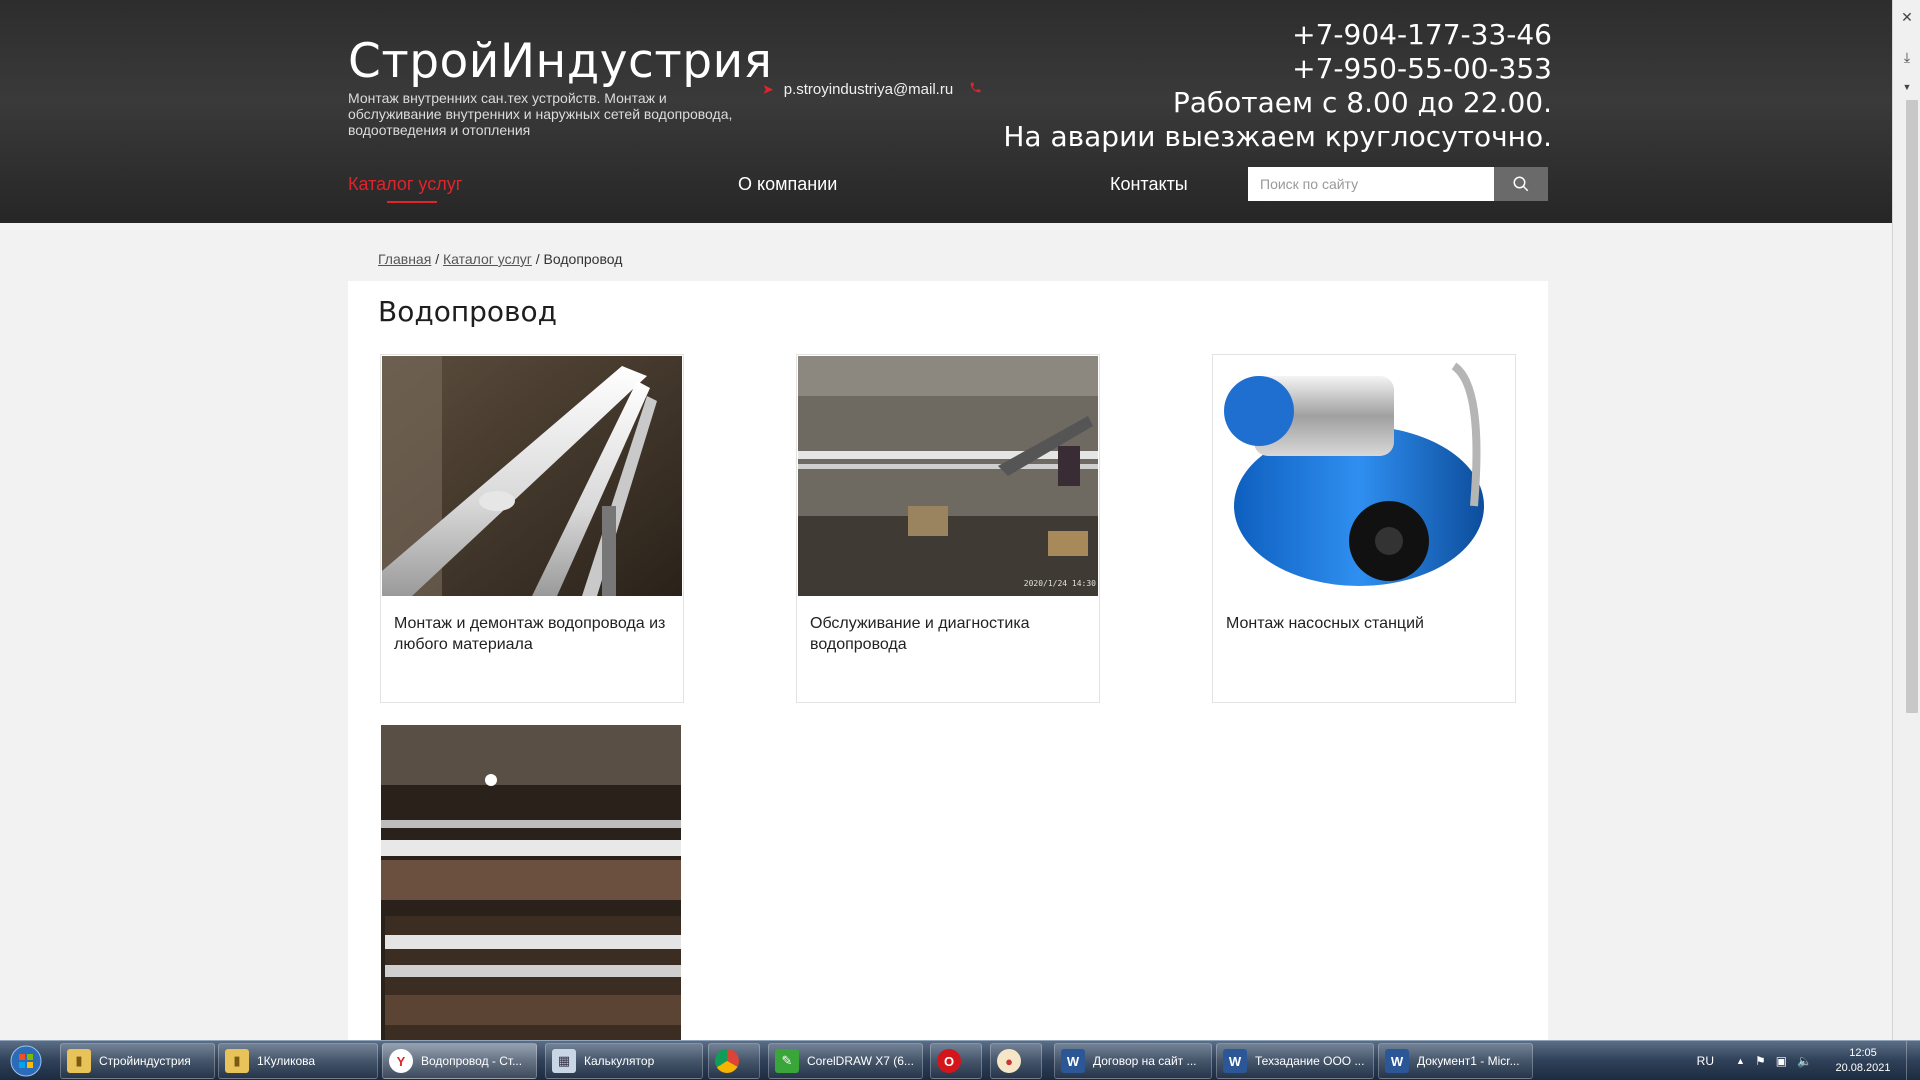 Image resolution: width=1920 pixels, height=1080 pixels. I want to click on download-icon: ⤓, so click(1906, 57).